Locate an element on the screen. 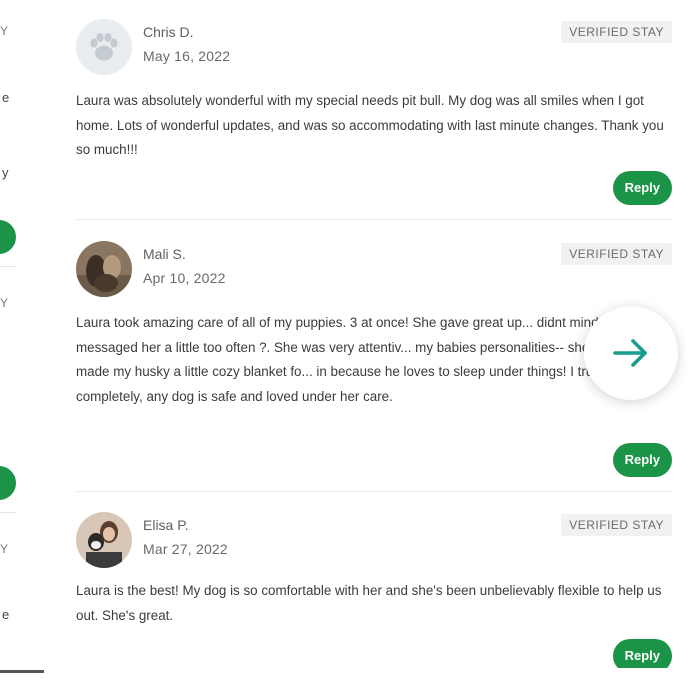  next-page-button is located at coordinates (631, 353).